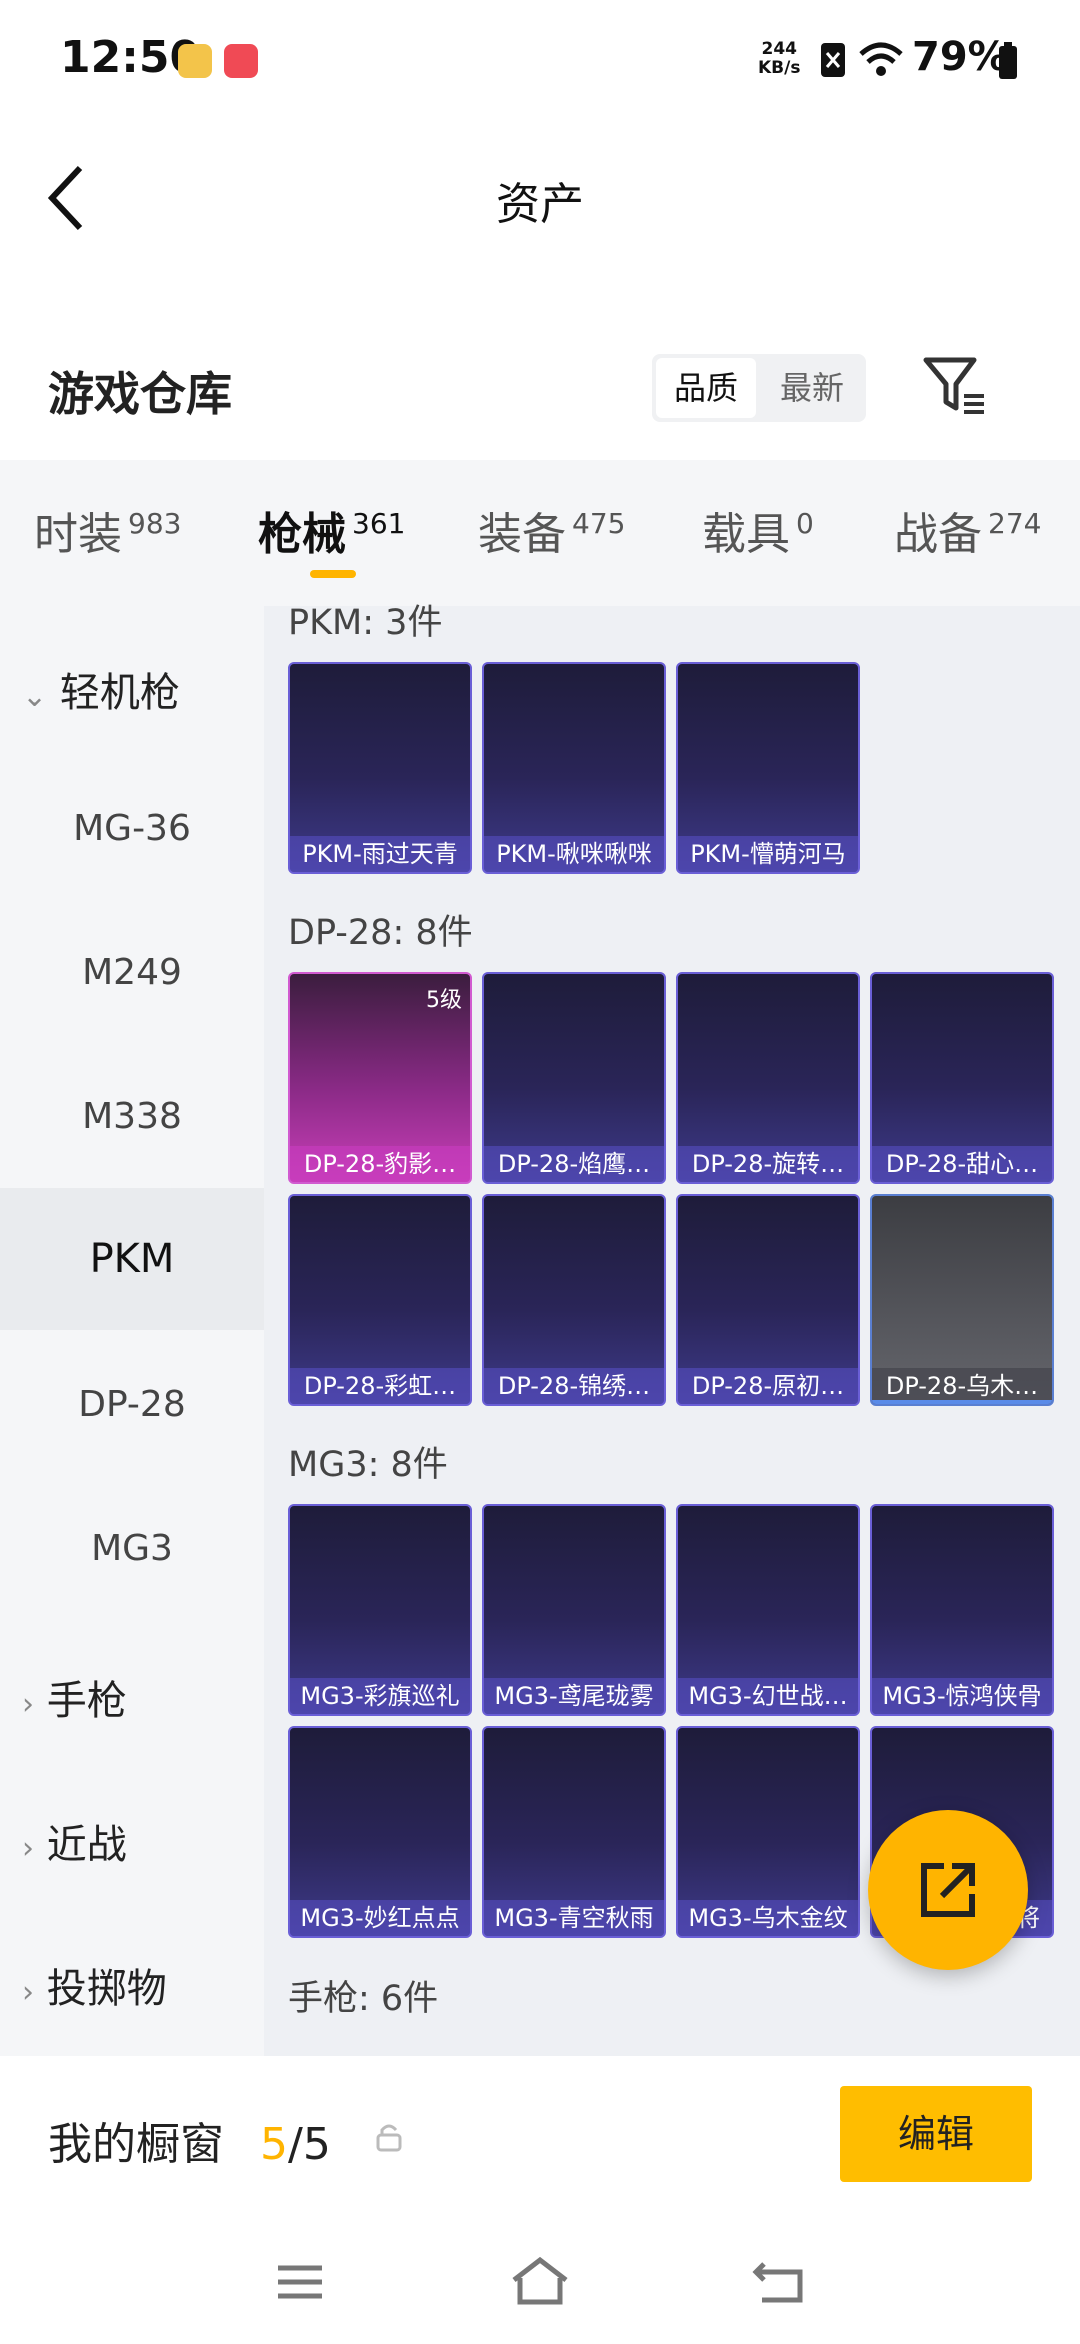 This screenshot has height=2344, width=1080. I want to click on filter-icon, so click(954, 387).